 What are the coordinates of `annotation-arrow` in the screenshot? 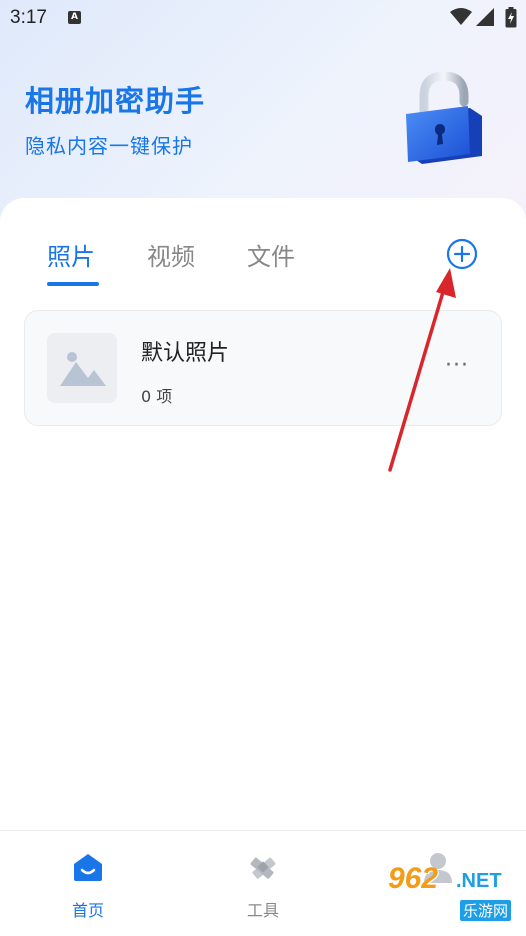 It's located at (422, 370).